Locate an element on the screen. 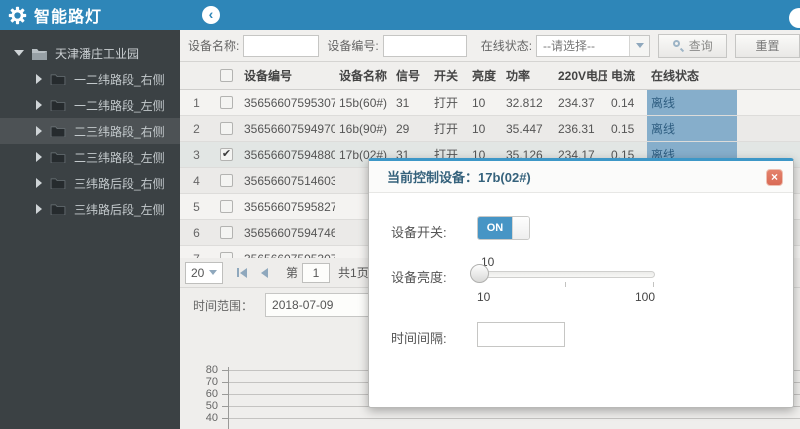 This screenshot has height=429, width=800. device-switch-toggle: ON is located at coordinates (503, 228).